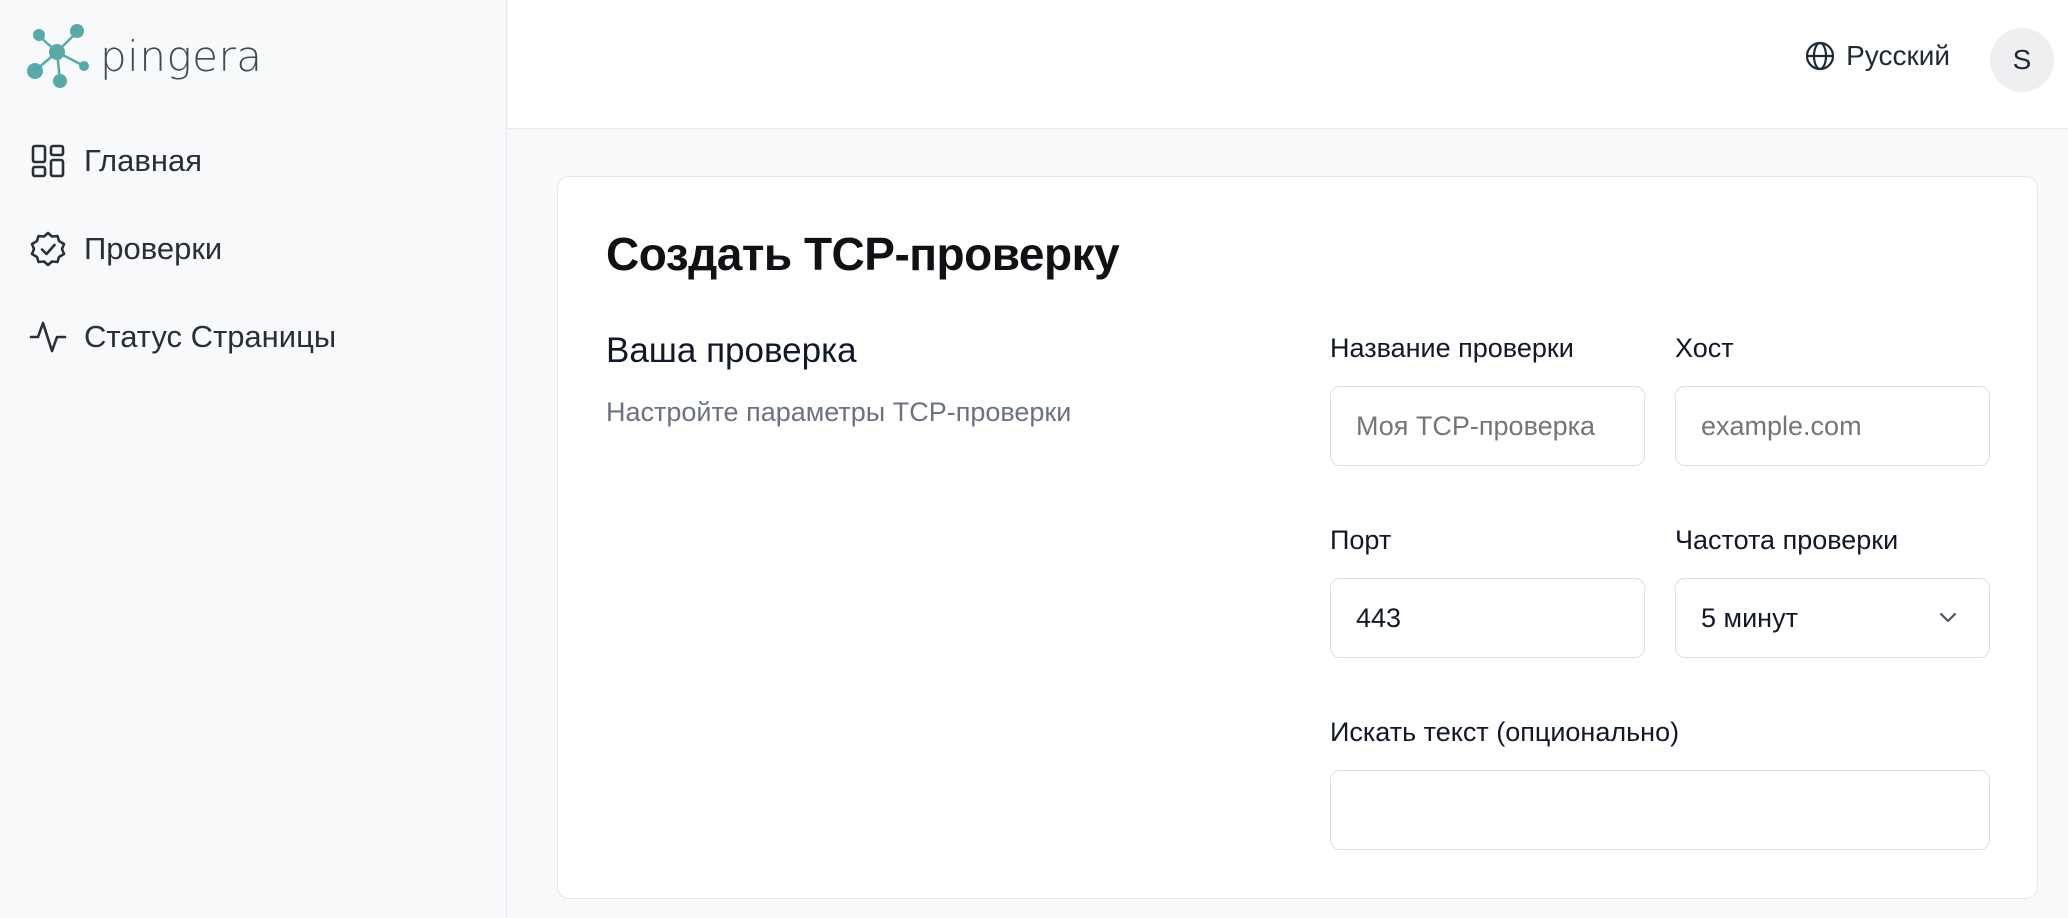 The width and height of the screenshot is (2068, 918). I want to click on host-label: Хост, so click(1704, 348).